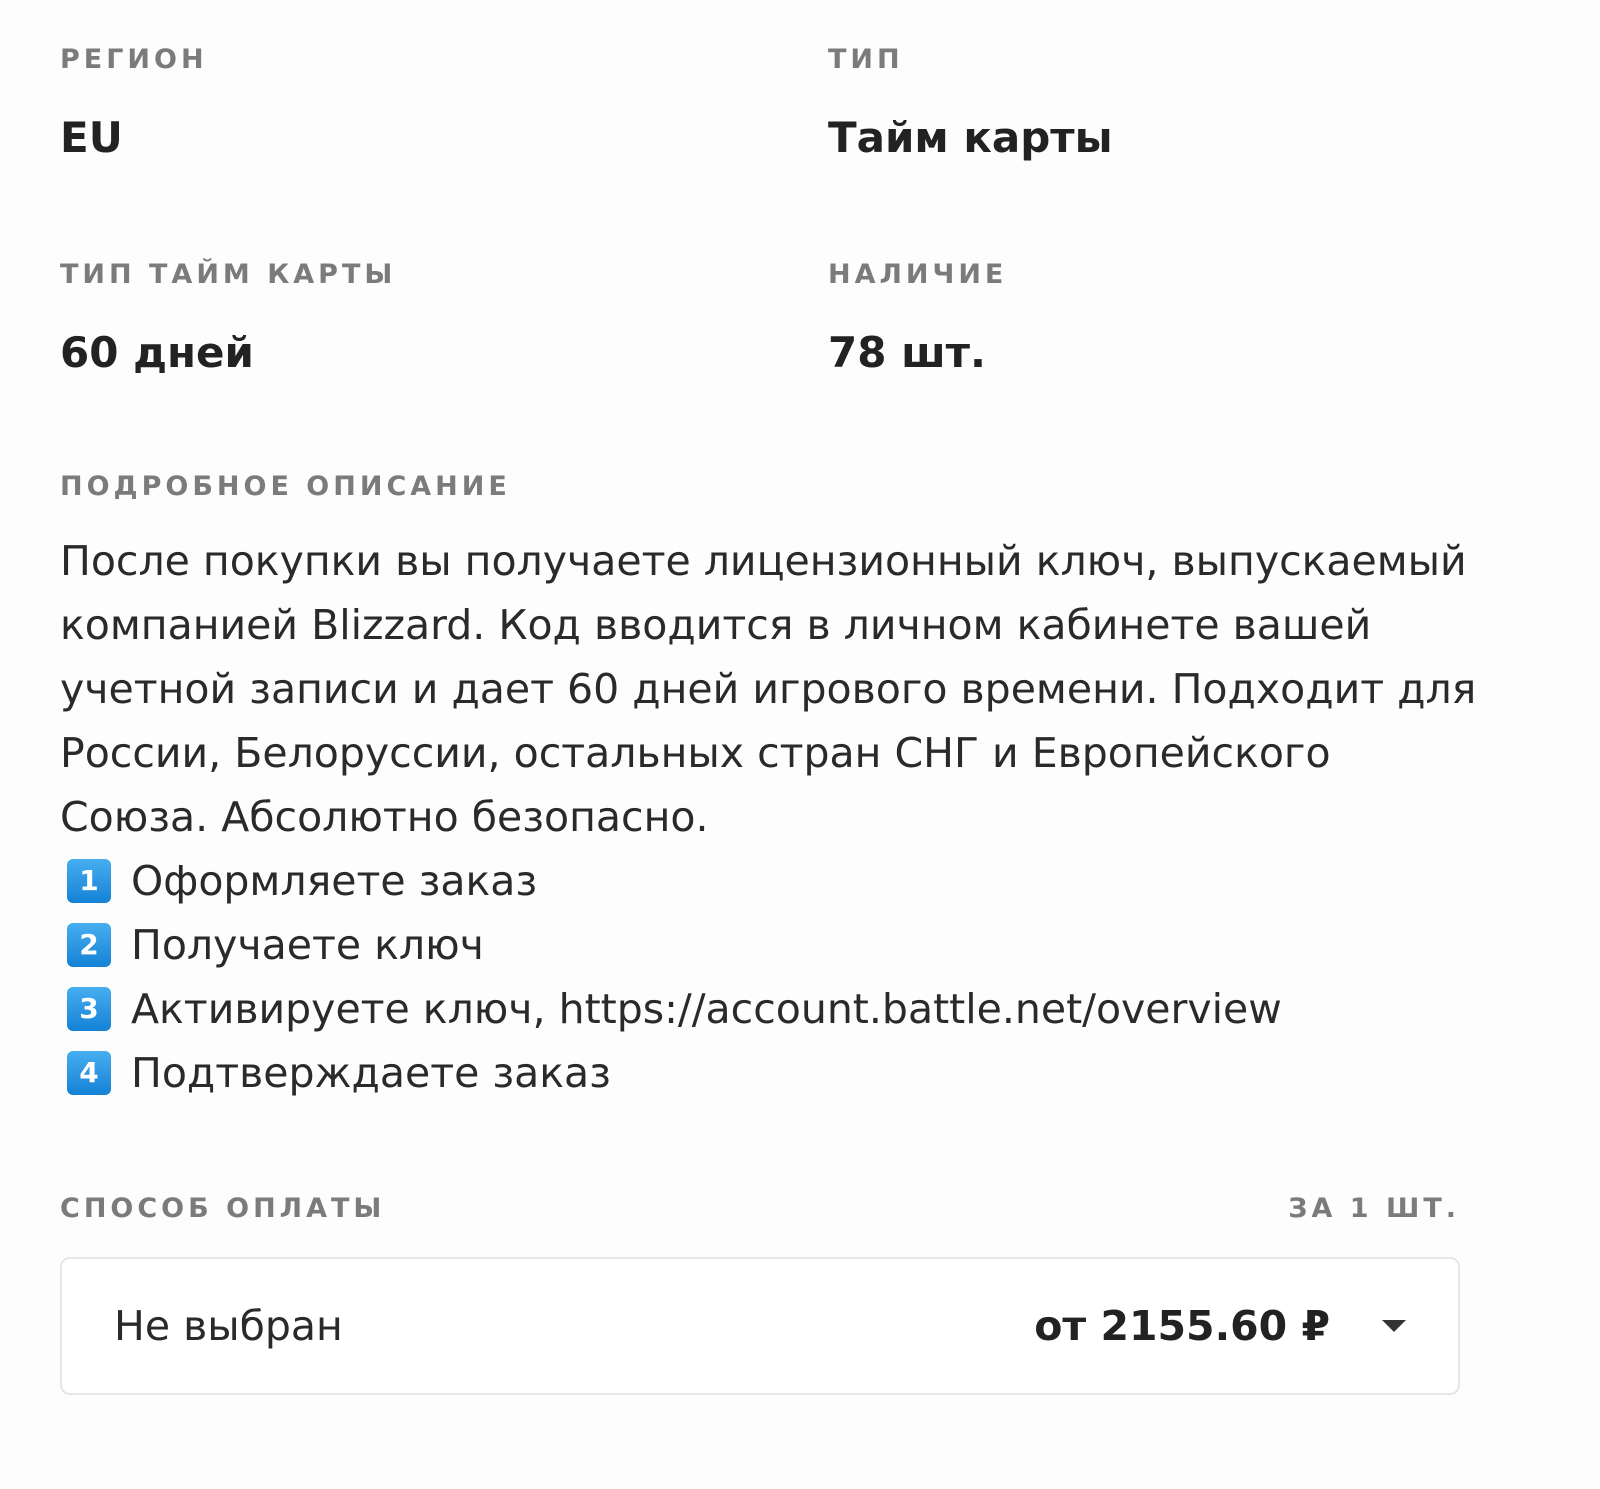 This screenshot has height=1489, width=1600. Describe the element at coordinates (285, 486) in the screenshot. I see `description-label: ПОДРОБНОЕ ОПИСАНИЕ` at that location.